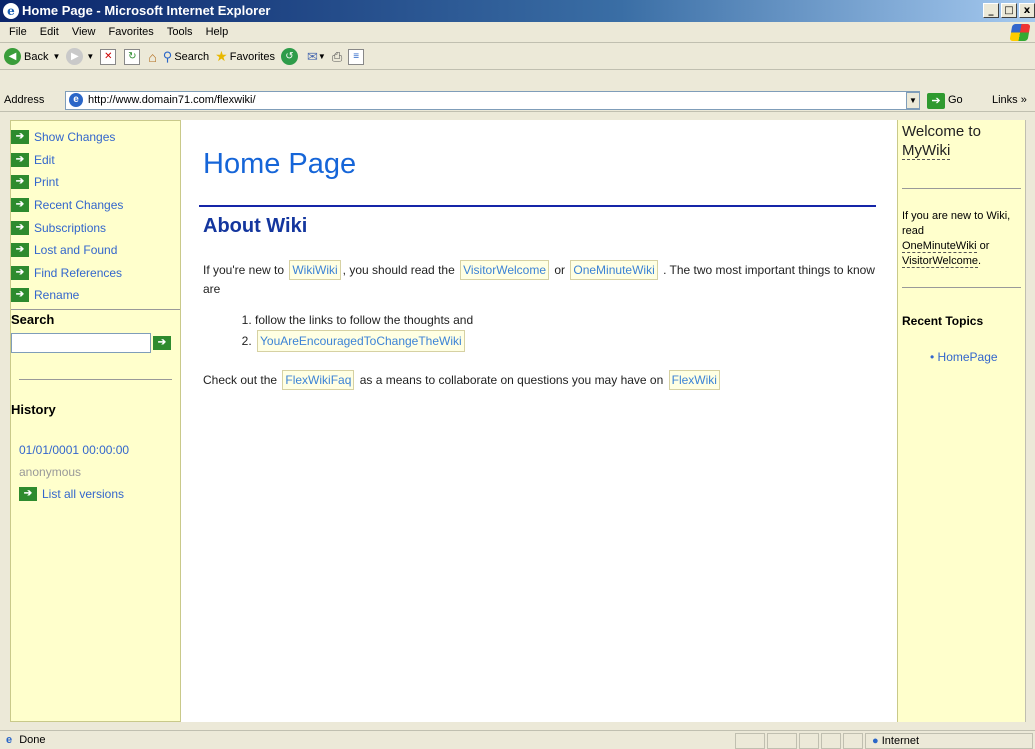 This screenshot has width=1035, height=749. Describe the element at coordinates (694, 380) in the screenshot. I see `link-flexwiki: FlexWiki` at that location.